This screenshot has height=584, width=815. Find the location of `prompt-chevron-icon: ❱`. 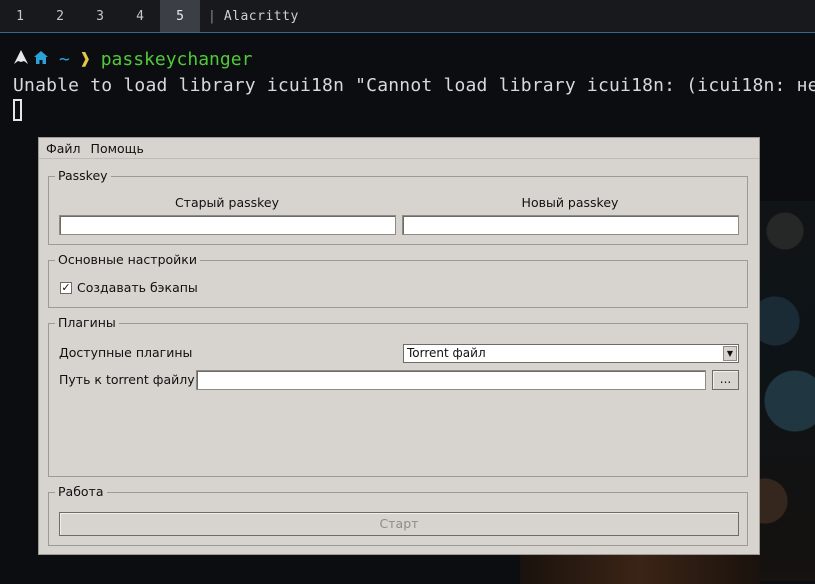

prompt-chevron-icon: ❱ is located at coordinates (85, 59).